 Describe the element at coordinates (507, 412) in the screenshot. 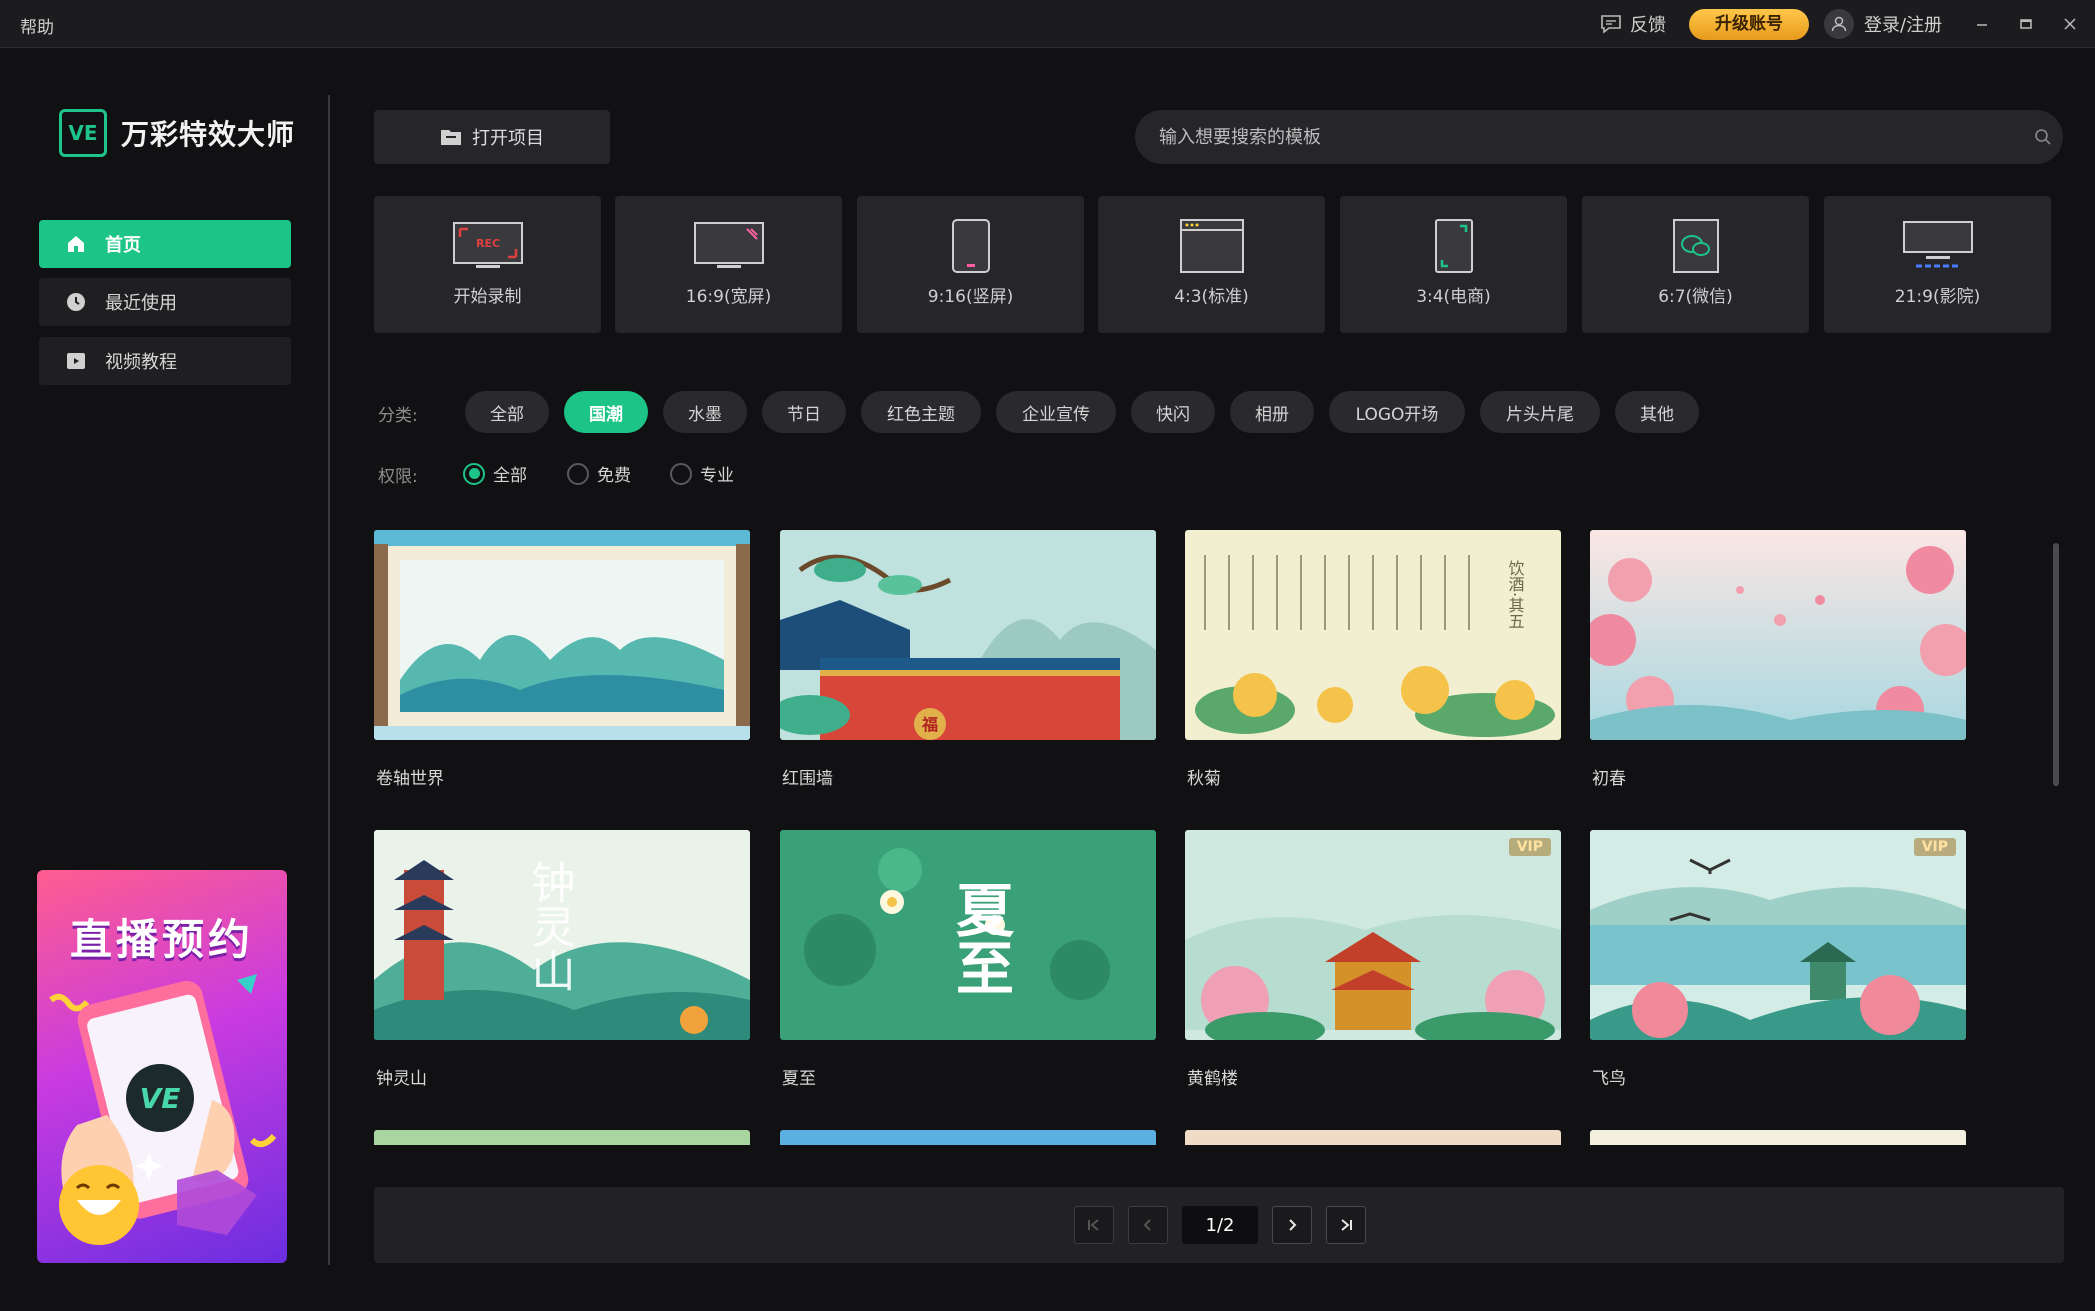

I see `category-chip-all: 全部` at that location.